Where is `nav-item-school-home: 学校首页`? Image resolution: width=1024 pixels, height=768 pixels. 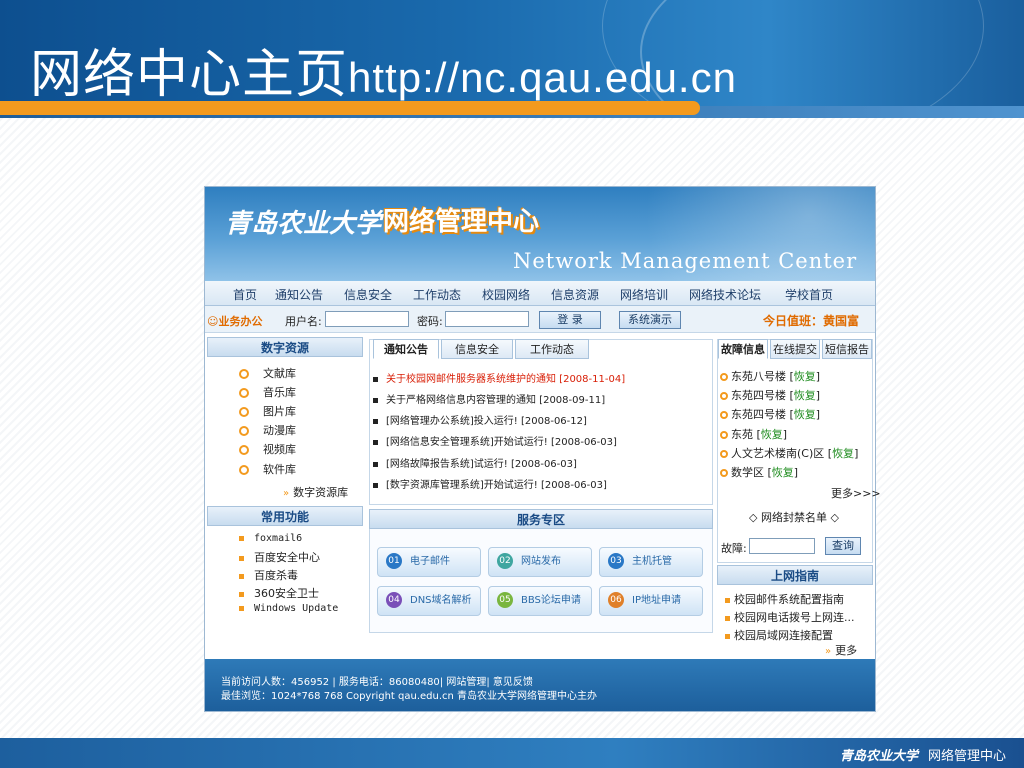
nav-item-school-home: 学校首页 is located at coordinates (809, 294).